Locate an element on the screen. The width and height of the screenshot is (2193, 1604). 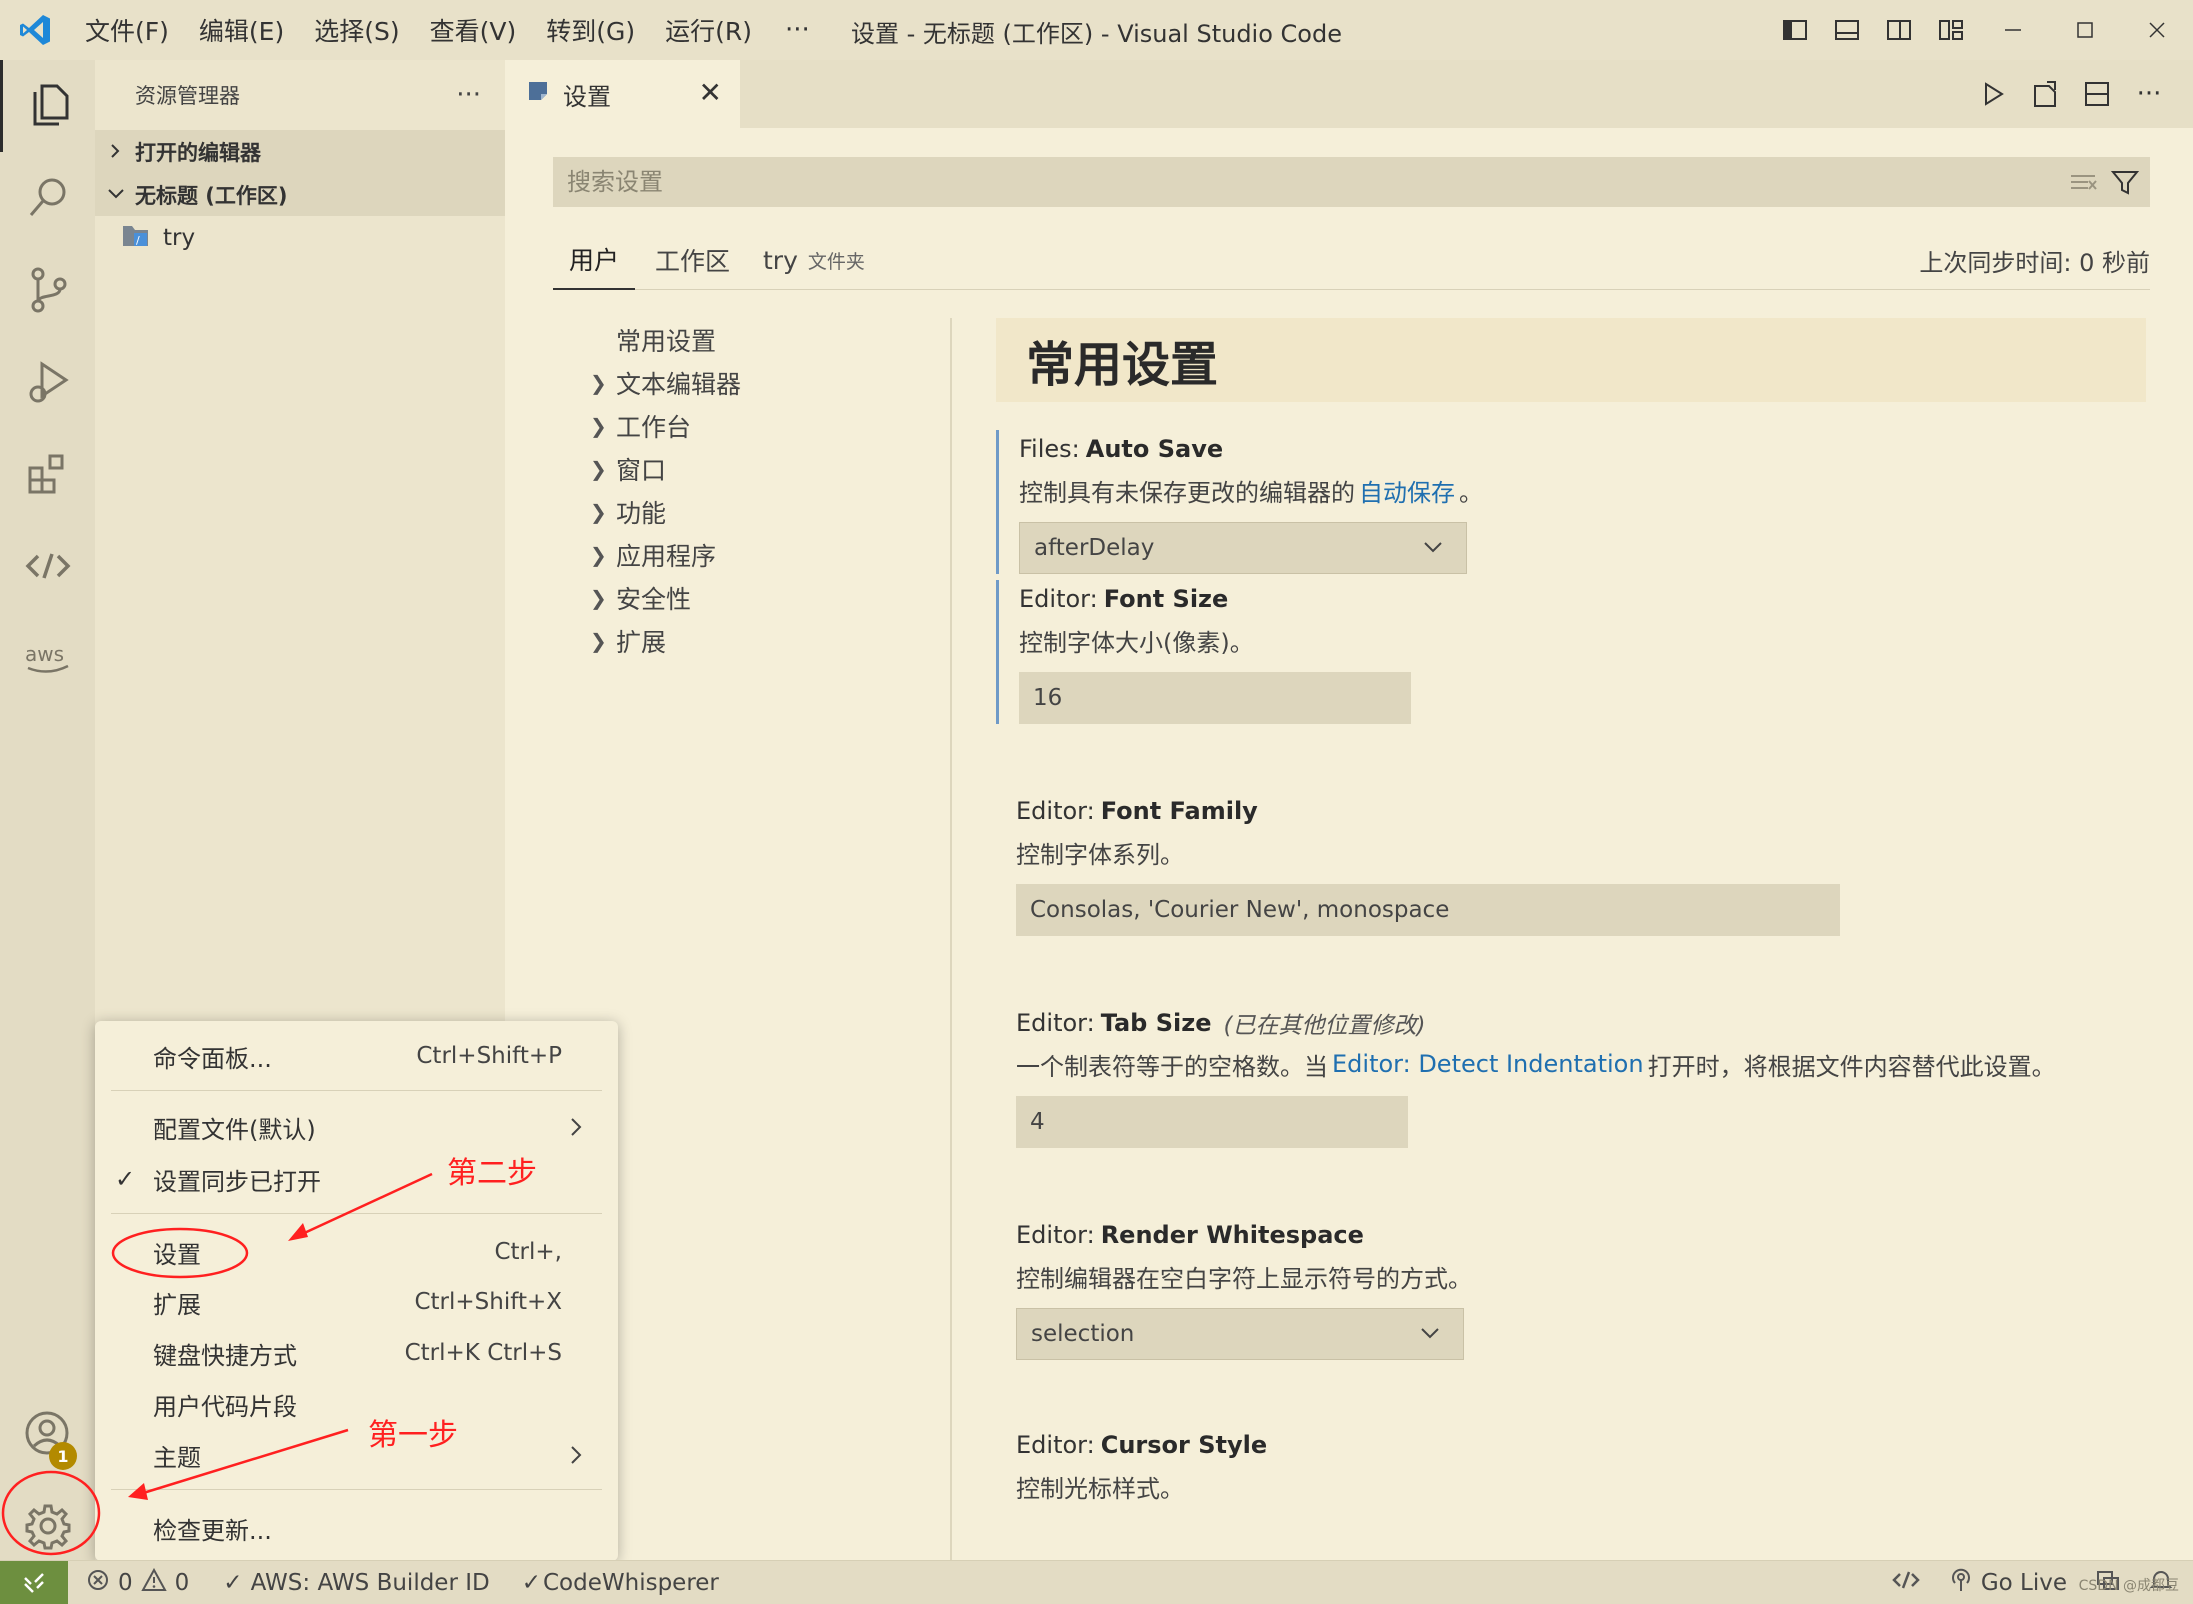
aws-icon: aws is located at coordinates (47, 658).